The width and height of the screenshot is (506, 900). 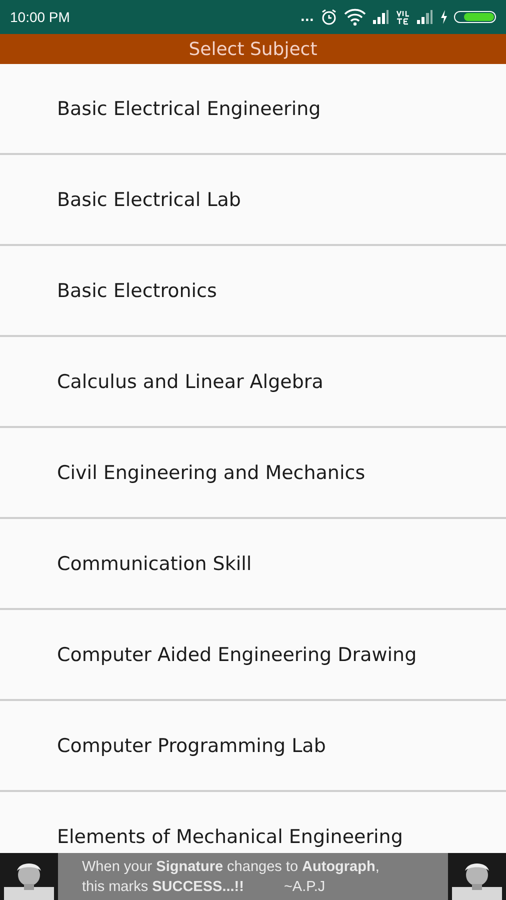 What do you see at coordinates (253, 109) in the screenshot?
I see `subject-item: Basic Electrical Engineering` at bounding box center [253, 109].